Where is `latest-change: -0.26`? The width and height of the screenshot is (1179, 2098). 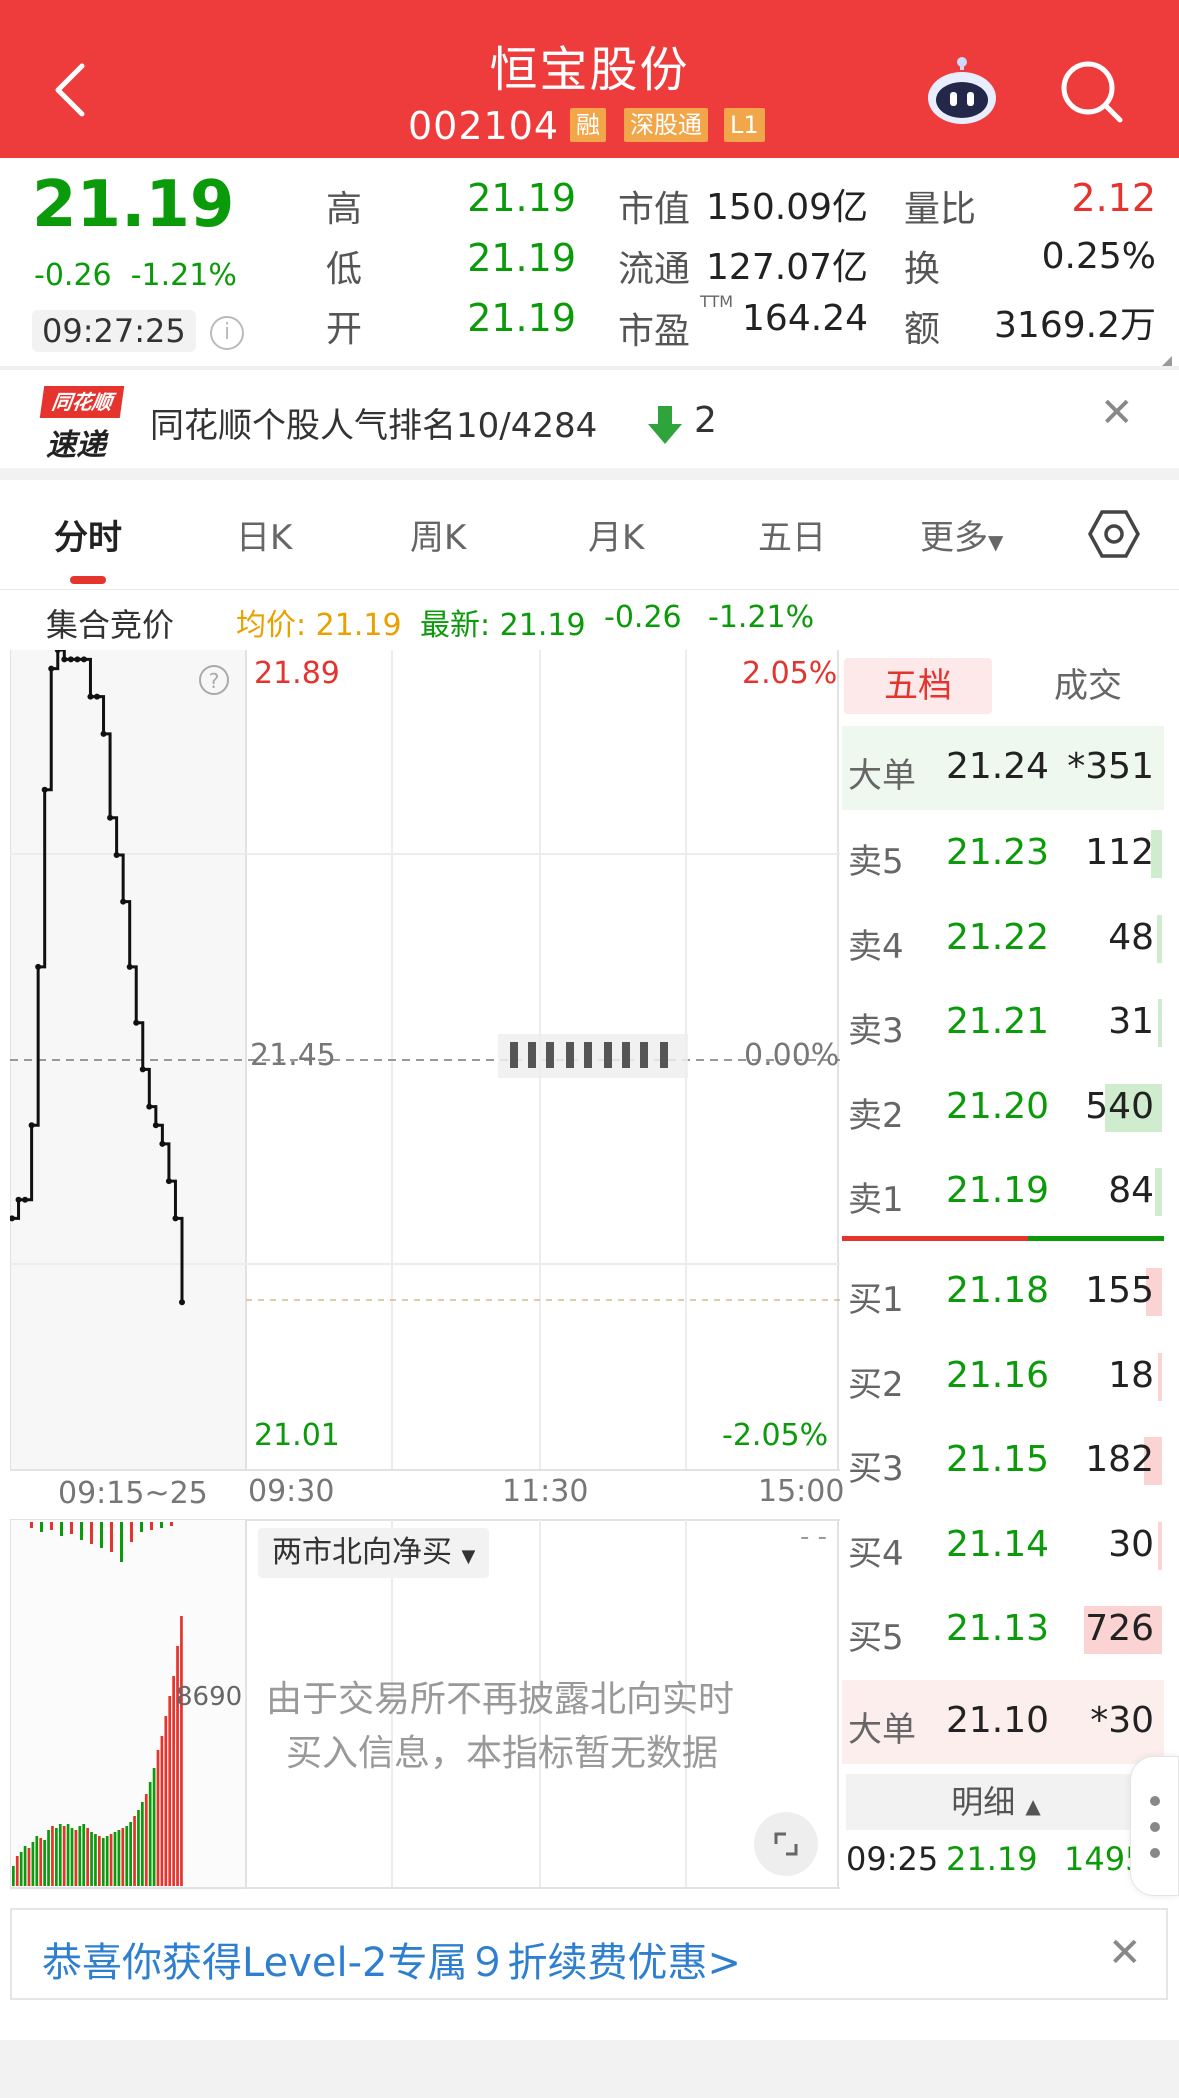 latest-change: -0.26 is located at coordinates (643, 617).